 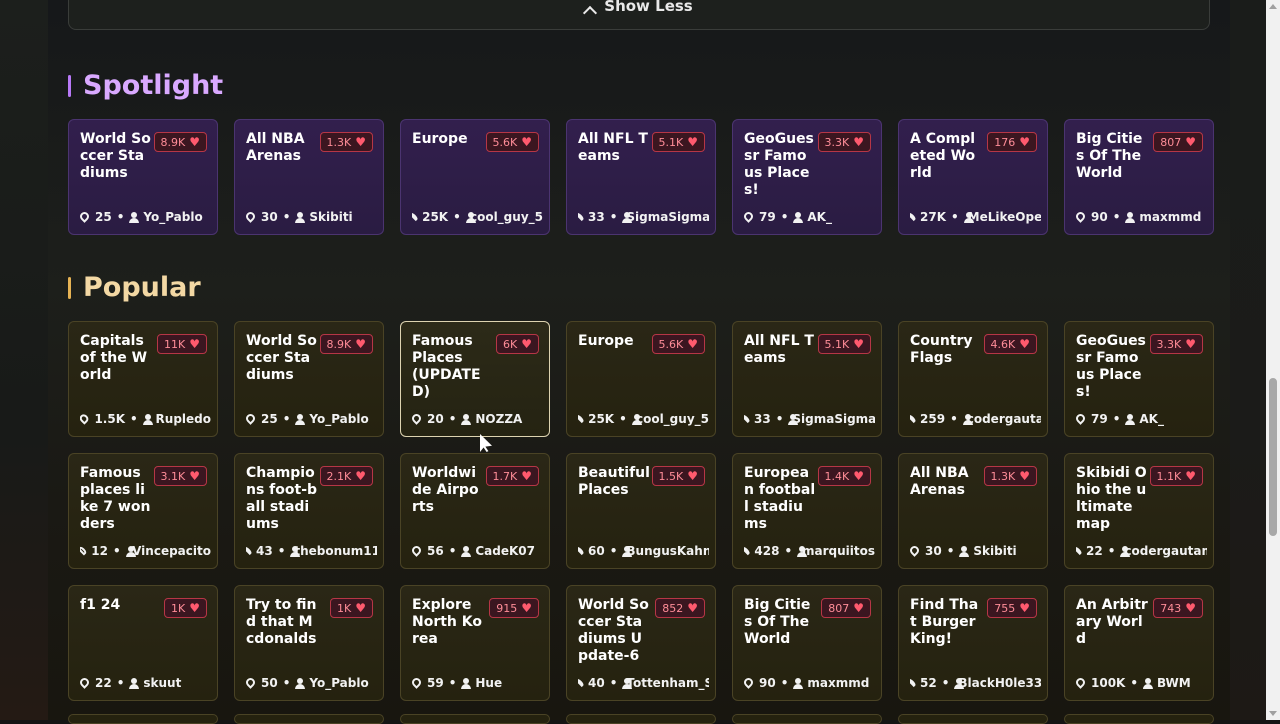 What do you see at coordinates (448, 139) in the screenshot?
I see `map-name: Europe` at bounding box center [448, 139].